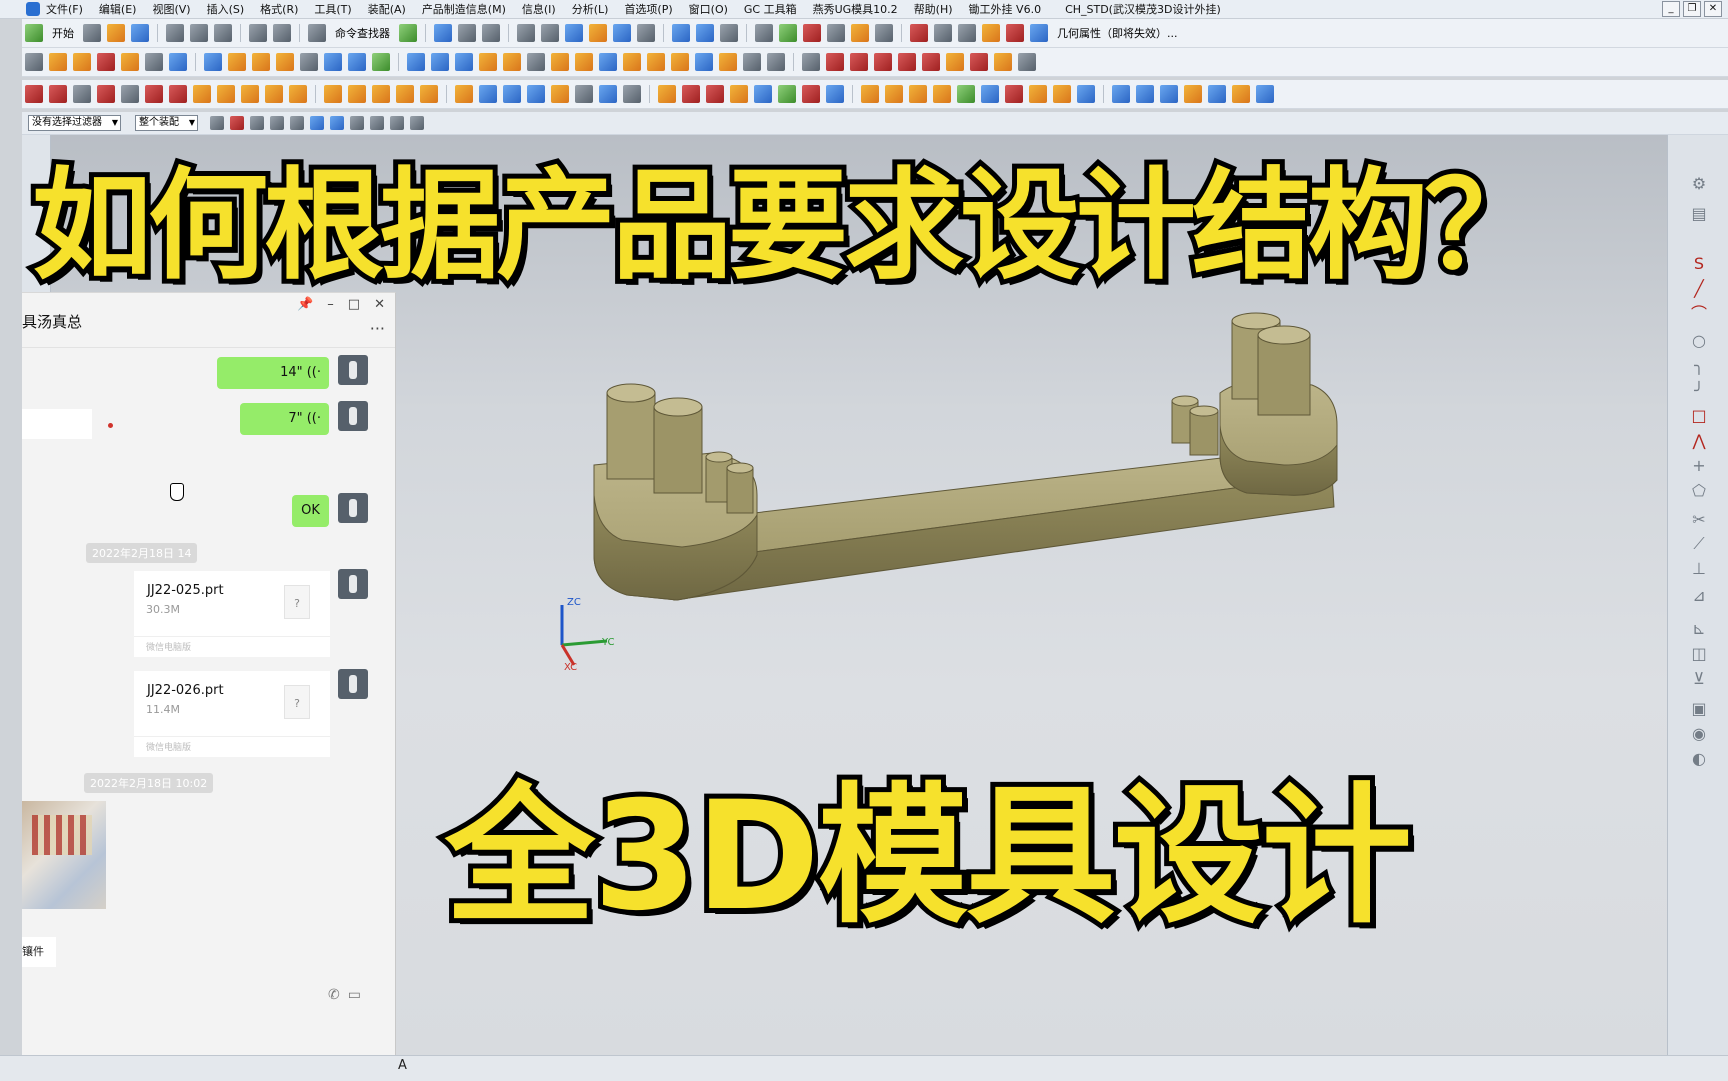  What do you see at coordinates (178, 94) in the screenshot?
I see `ellipse-icon` at bounding box center [178, 94].